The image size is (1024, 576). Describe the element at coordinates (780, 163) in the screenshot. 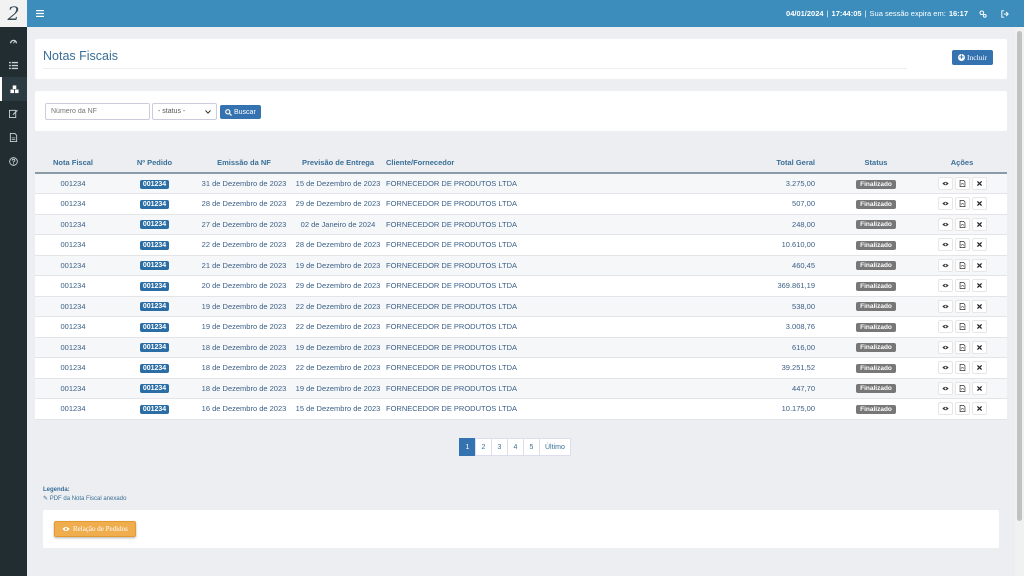

I see `col-total: Total Geral` at that location.